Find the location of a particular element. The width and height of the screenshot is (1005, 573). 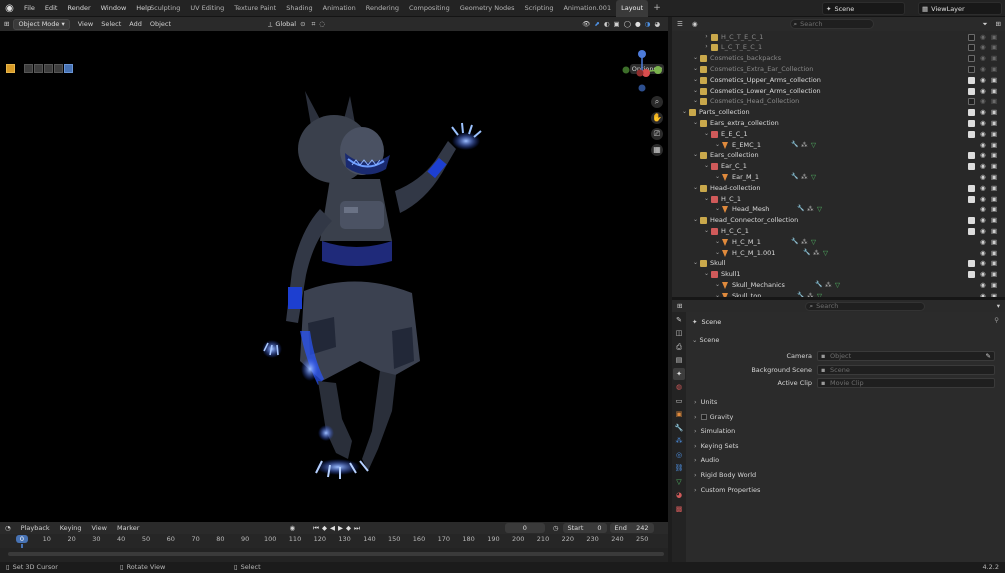

editor-type-icon: ⊞ is located at coordinates (6, 24).